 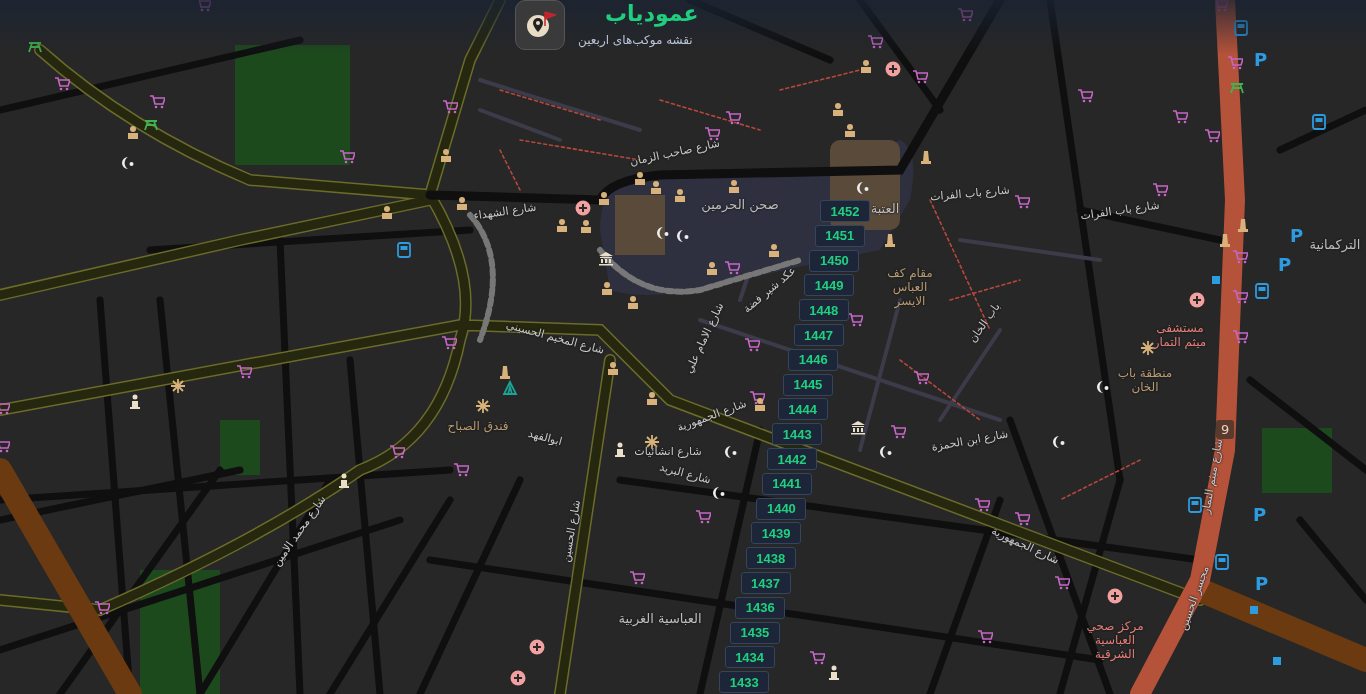 What do you see at coordinates (807, 384) in the screenshot?
I see `mawkib-marker: 1445` at bounding box center [807, 384].